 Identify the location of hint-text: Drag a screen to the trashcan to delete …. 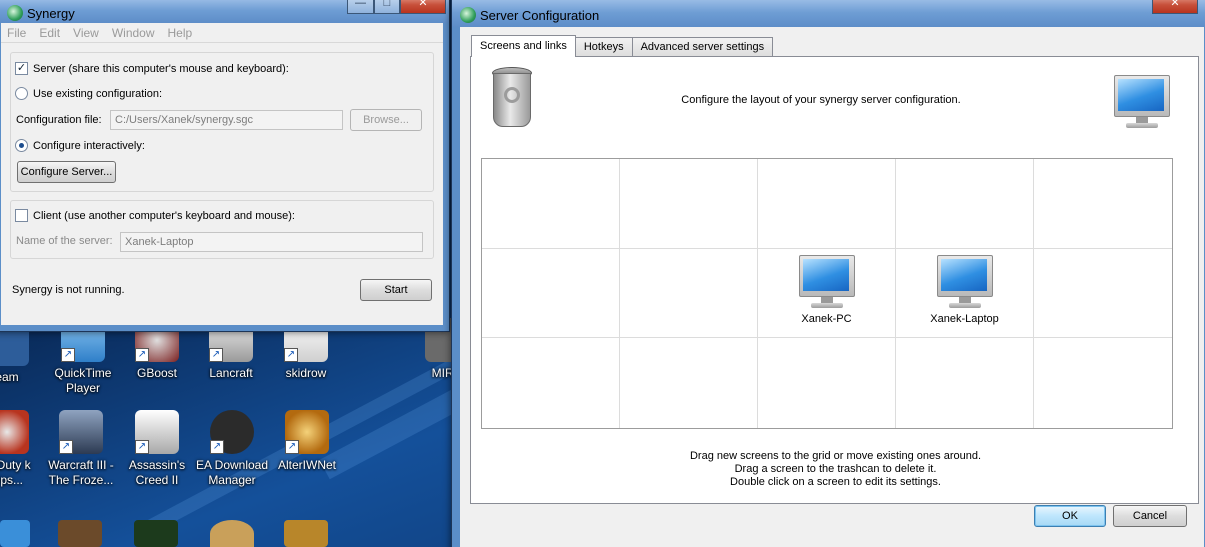
(835, 469).